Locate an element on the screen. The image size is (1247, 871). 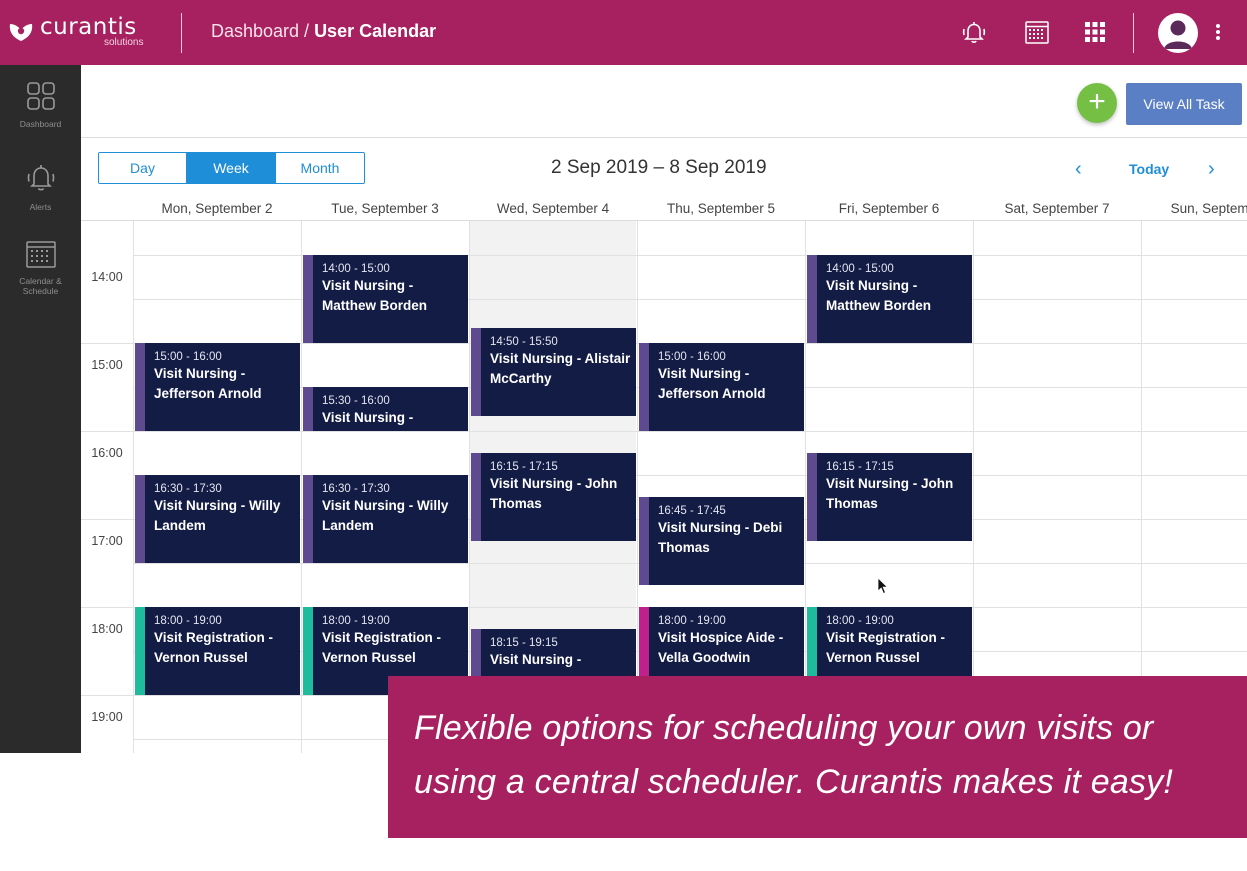
hour-label: 17:00 is located at coordinates (107, 541).